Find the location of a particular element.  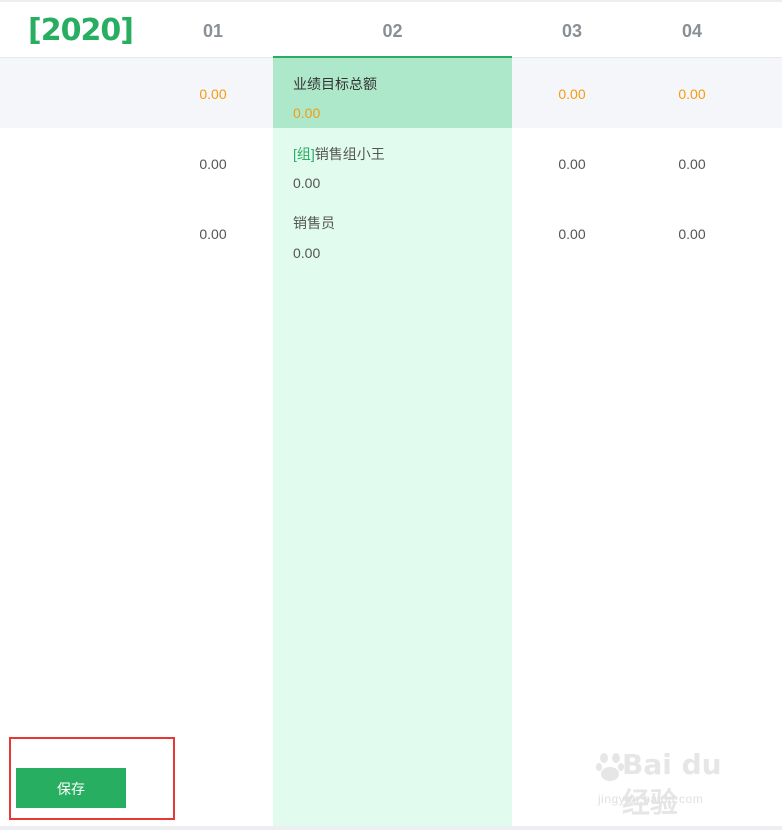

salesperson-value-02: 0.00 is located at coordinates (306, 253).